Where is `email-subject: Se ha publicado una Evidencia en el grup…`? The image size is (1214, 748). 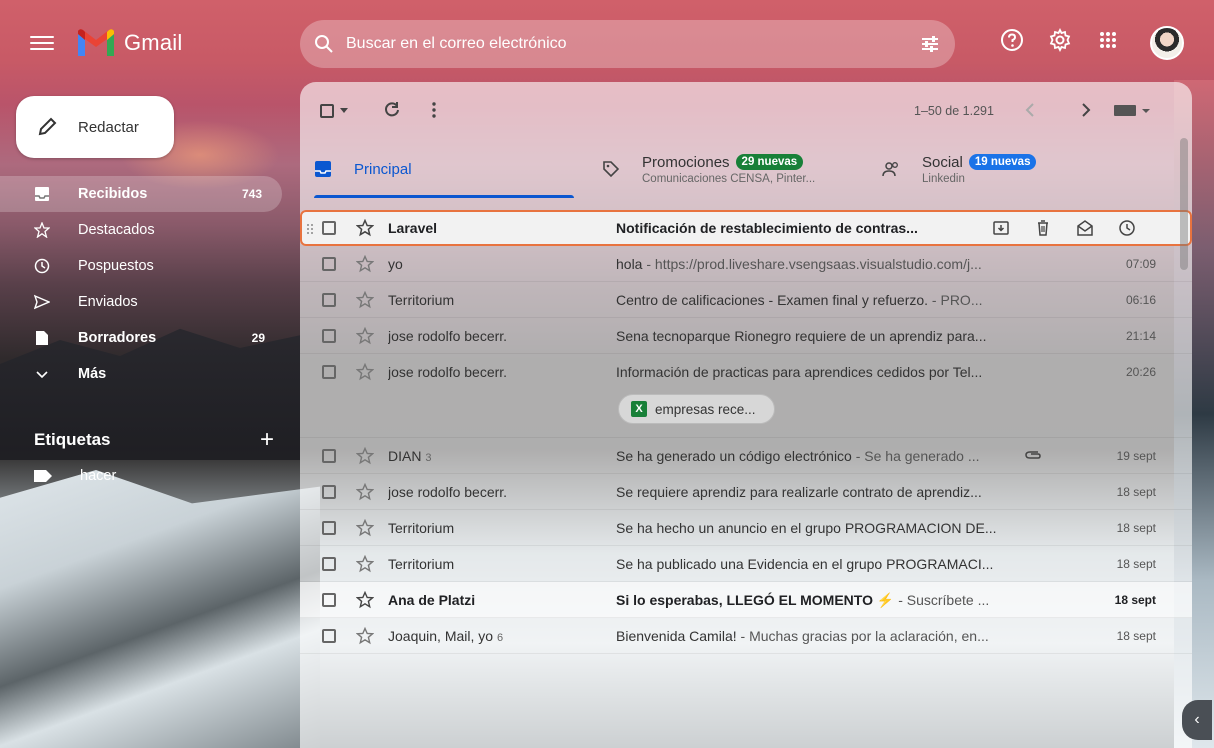 email-subject: Se ha publicado una Evidencia en el grup… is located at coordinates (834, 564).